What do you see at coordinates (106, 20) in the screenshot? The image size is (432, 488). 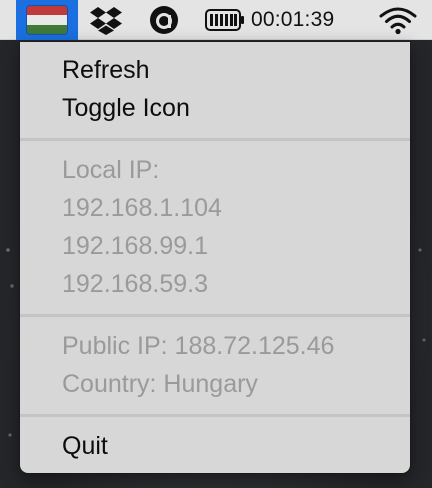 I see `dropbox-icon` at bounding box center [106, 20].